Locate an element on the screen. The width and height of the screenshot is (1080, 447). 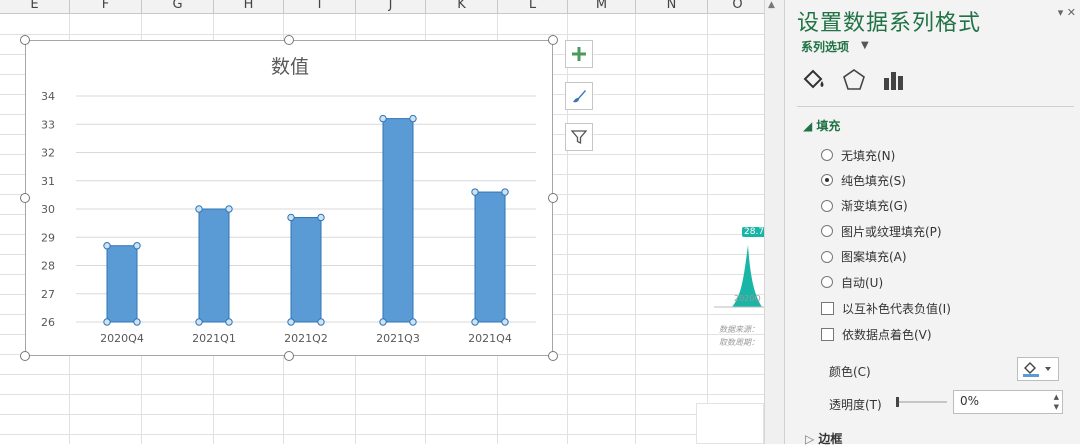
column-headers: EFGHIJKLMNO is located at coordinates (382, 7).